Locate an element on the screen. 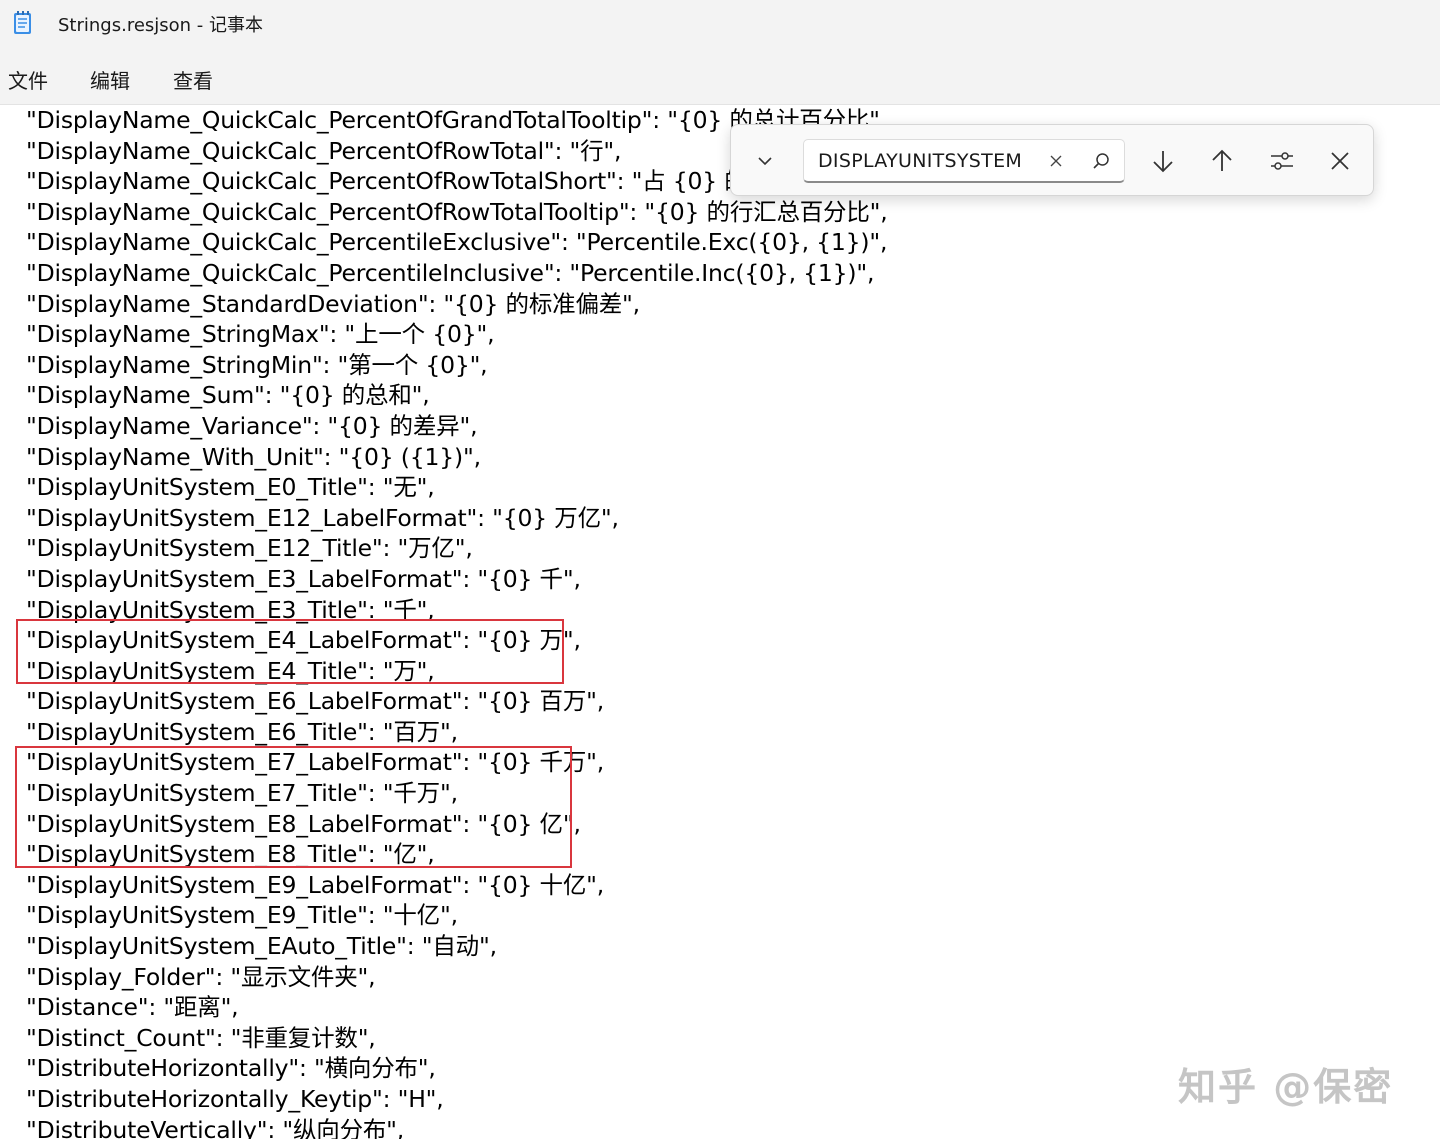 The width and height of the screenshot is (1440, 1139). search-icon is located at coordinates (1101, 161).